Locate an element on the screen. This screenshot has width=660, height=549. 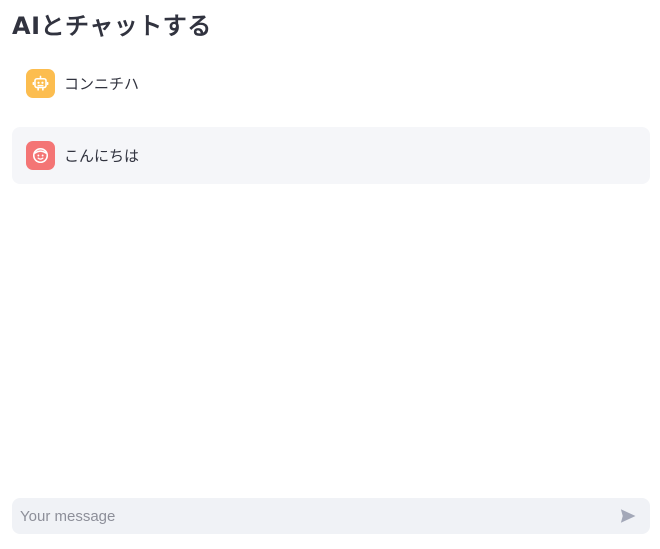
assistant-message: コンニチハ is located at coordinates (331, 83).